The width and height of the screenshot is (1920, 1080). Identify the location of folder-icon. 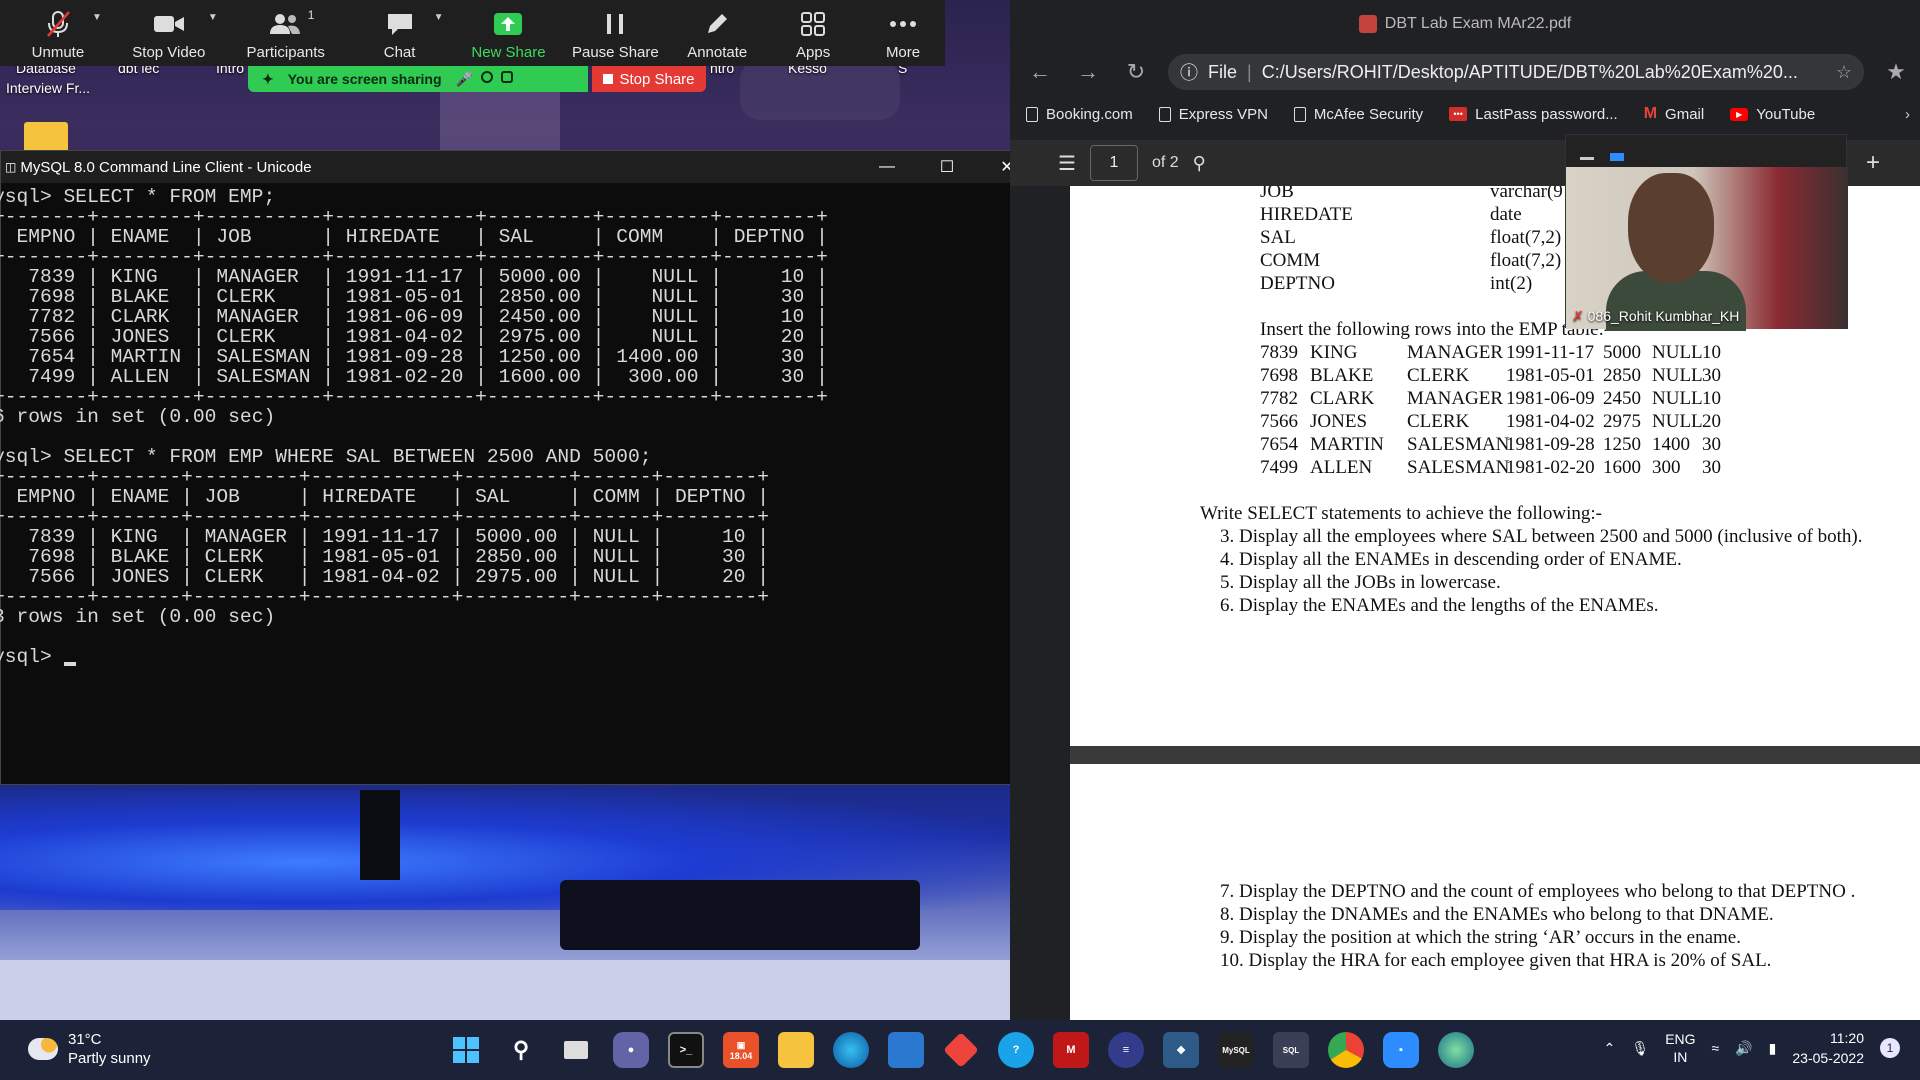
(46, 137).